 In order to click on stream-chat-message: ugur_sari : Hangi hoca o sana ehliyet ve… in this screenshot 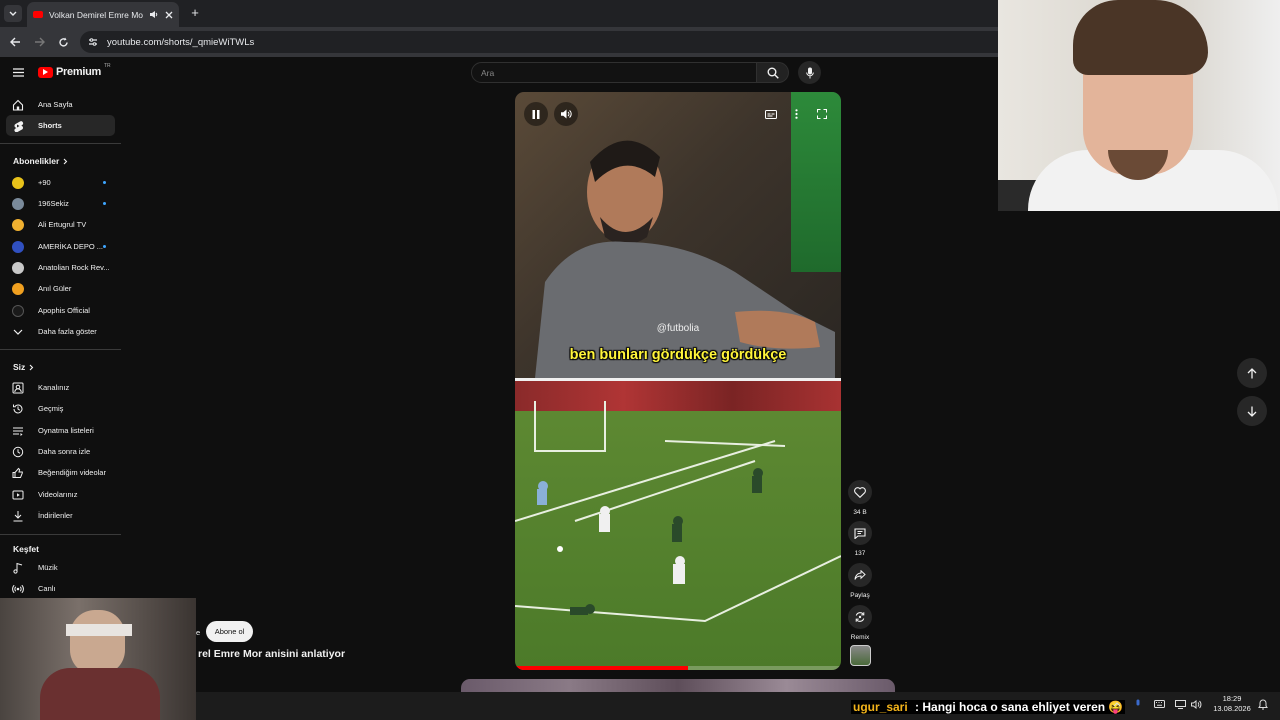, I will do `click(988, 707)`.